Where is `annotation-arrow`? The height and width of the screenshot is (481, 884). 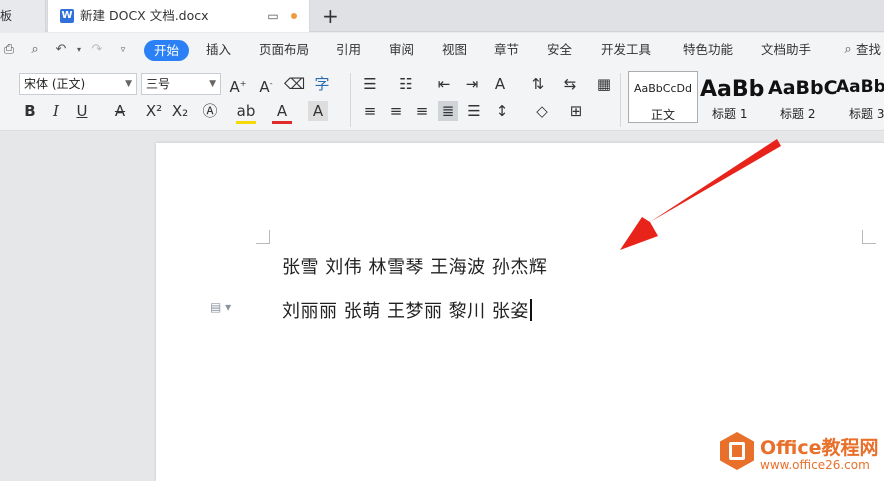
annotation-arrow is located at coordinates (700, 194).